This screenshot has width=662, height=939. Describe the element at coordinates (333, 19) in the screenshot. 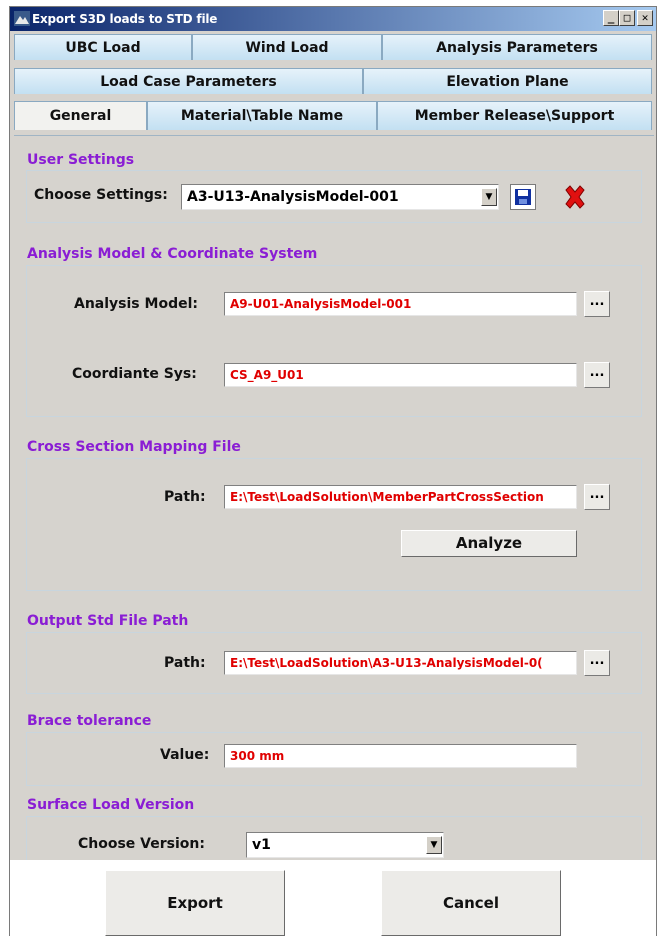

I see `title-bar: Export S3D loads to STD file _ □ ✕` at that location.